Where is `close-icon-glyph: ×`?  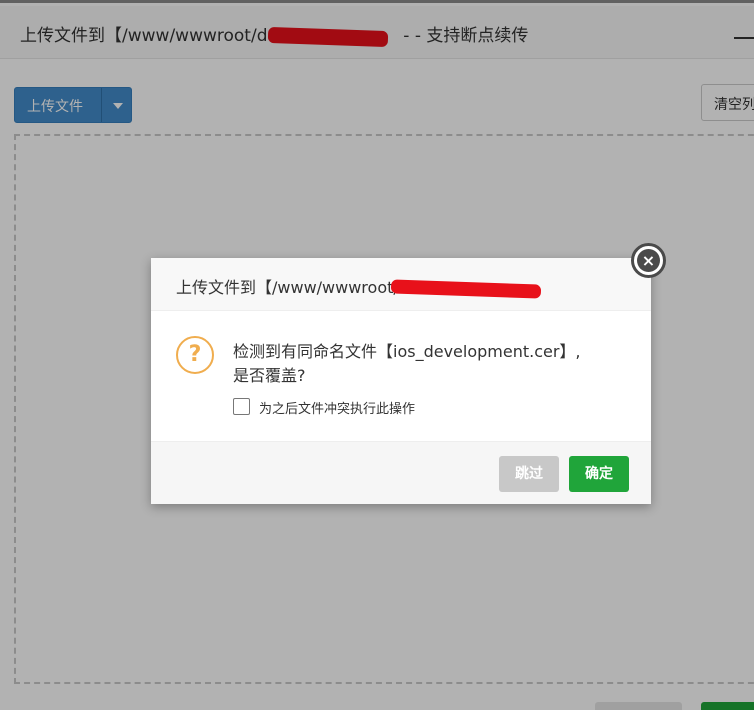
close-icon-glyph: × is located at coordinates (648, 260).